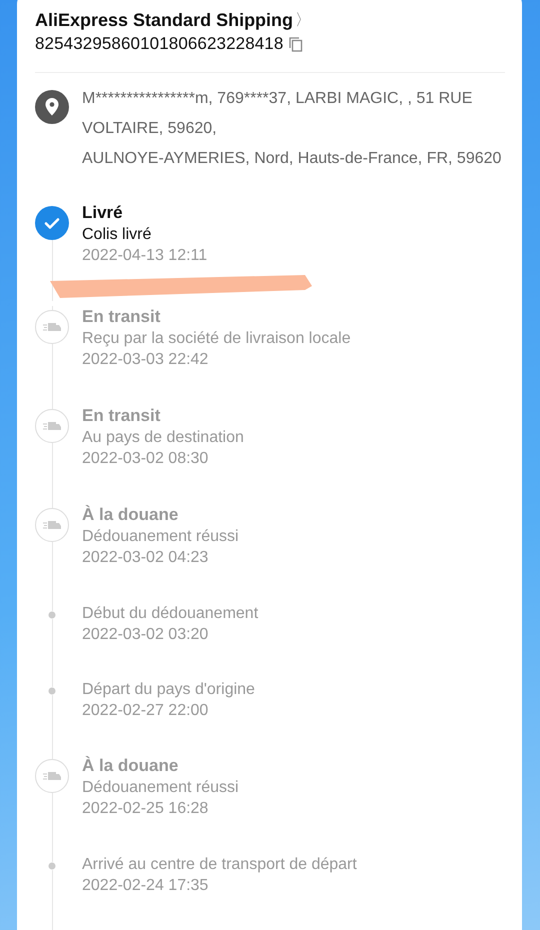 This screenshot has width=540, height=930. What do you see at coordinates (168, 690) in the screenshot?
I see `event-description: Départ du pays d'origine` at bounding box center [168, 690].